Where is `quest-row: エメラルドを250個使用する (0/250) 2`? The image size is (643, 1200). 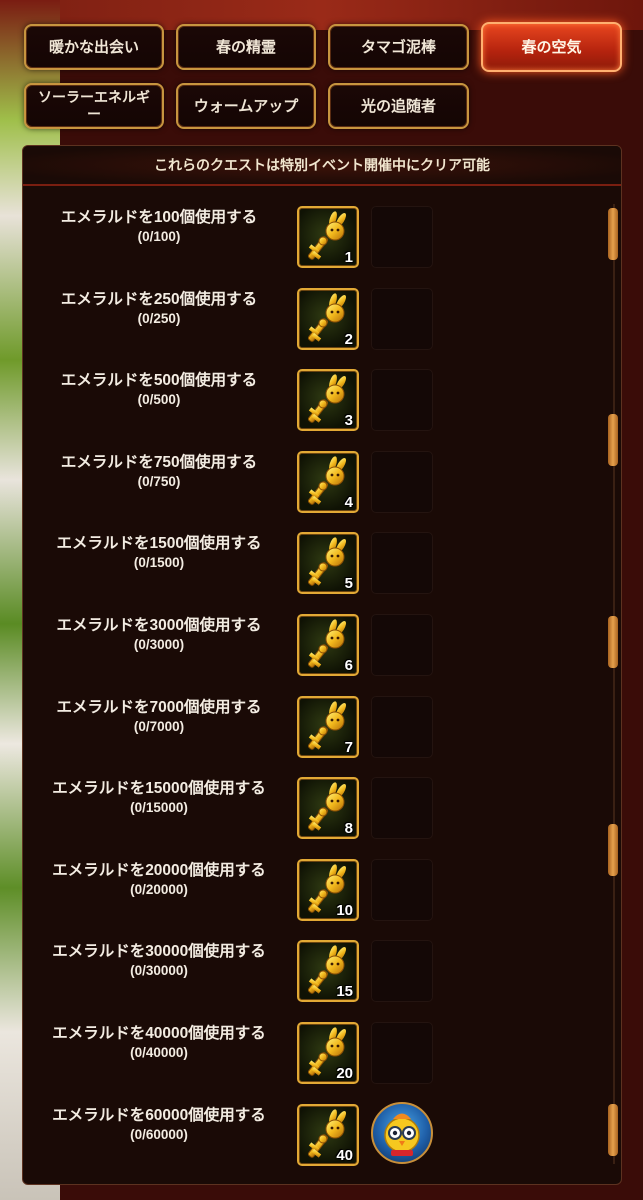 quest-row: エメラルドを250個使用する (0/250) 2 is located at coordinates (308, 317).